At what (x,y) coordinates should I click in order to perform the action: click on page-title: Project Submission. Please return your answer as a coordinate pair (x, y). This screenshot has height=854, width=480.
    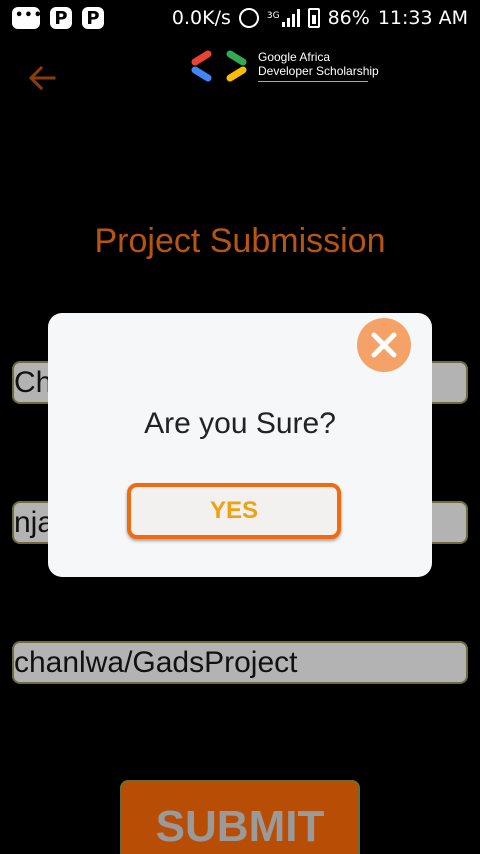
    Looking at the image, I should click on (240, 241).